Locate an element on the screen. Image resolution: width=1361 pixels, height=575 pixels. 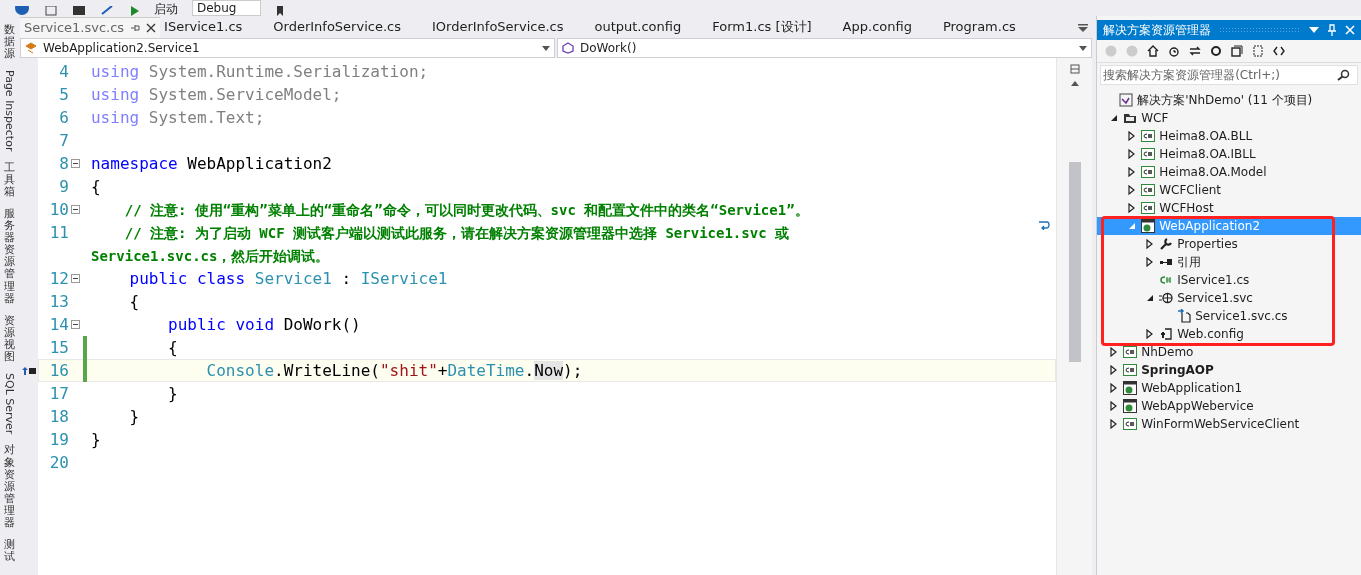
document-tab: Program.cs is located at coordinates (990, 27).